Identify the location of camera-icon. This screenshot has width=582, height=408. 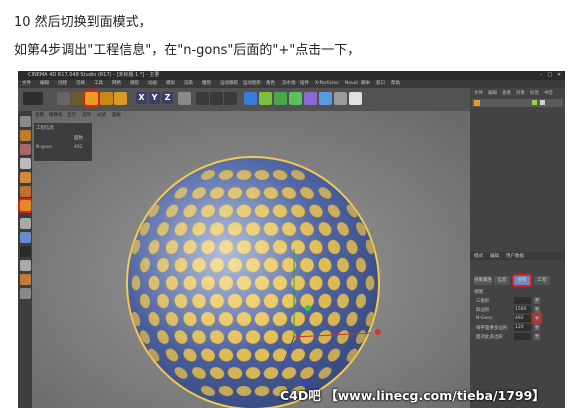
(340, 98).